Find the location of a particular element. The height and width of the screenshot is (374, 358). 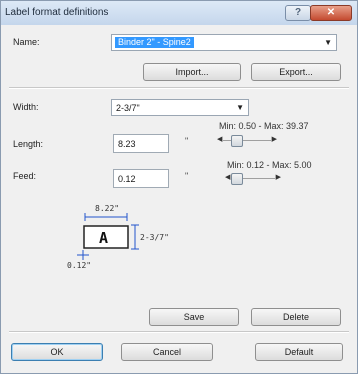

help-button: ? is located at coordinates (298, 13).